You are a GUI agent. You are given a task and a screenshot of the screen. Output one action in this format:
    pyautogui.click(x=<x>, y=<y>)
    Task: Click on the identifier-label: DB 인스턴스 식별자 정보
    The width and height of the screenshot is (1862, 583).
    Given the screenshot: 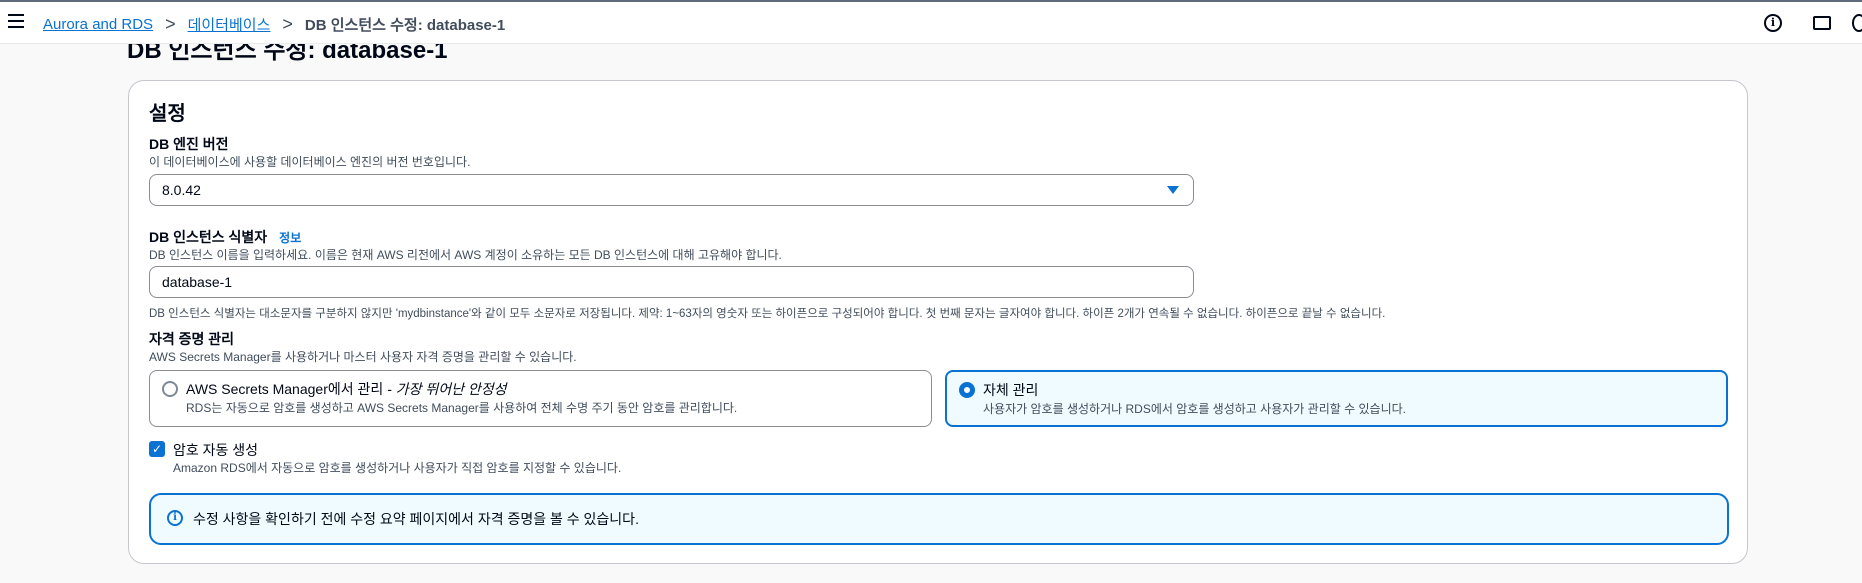 What is the action you would take?
    pyautogui.click(x=225, y=237)
    